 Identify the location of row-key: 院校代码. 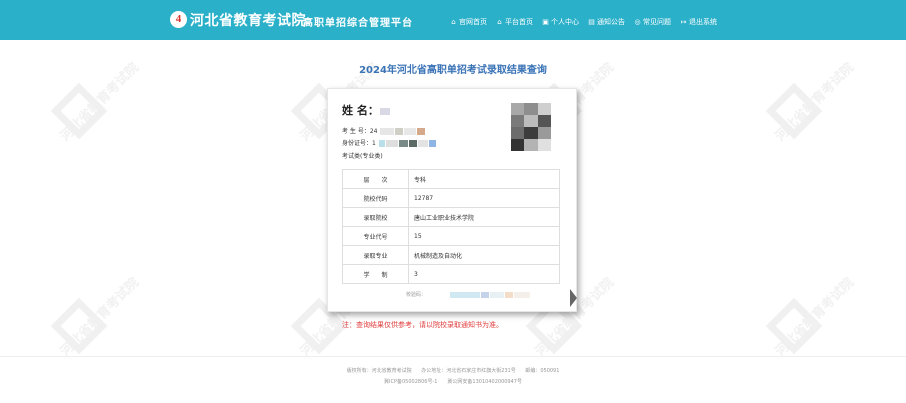
(375, 198).